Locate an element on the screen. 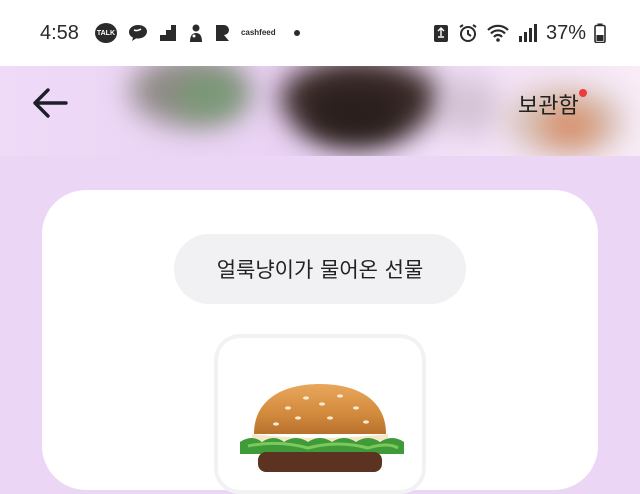 The image size is (640, 494). arrow-left-icon is located at coordinates (50, 103).